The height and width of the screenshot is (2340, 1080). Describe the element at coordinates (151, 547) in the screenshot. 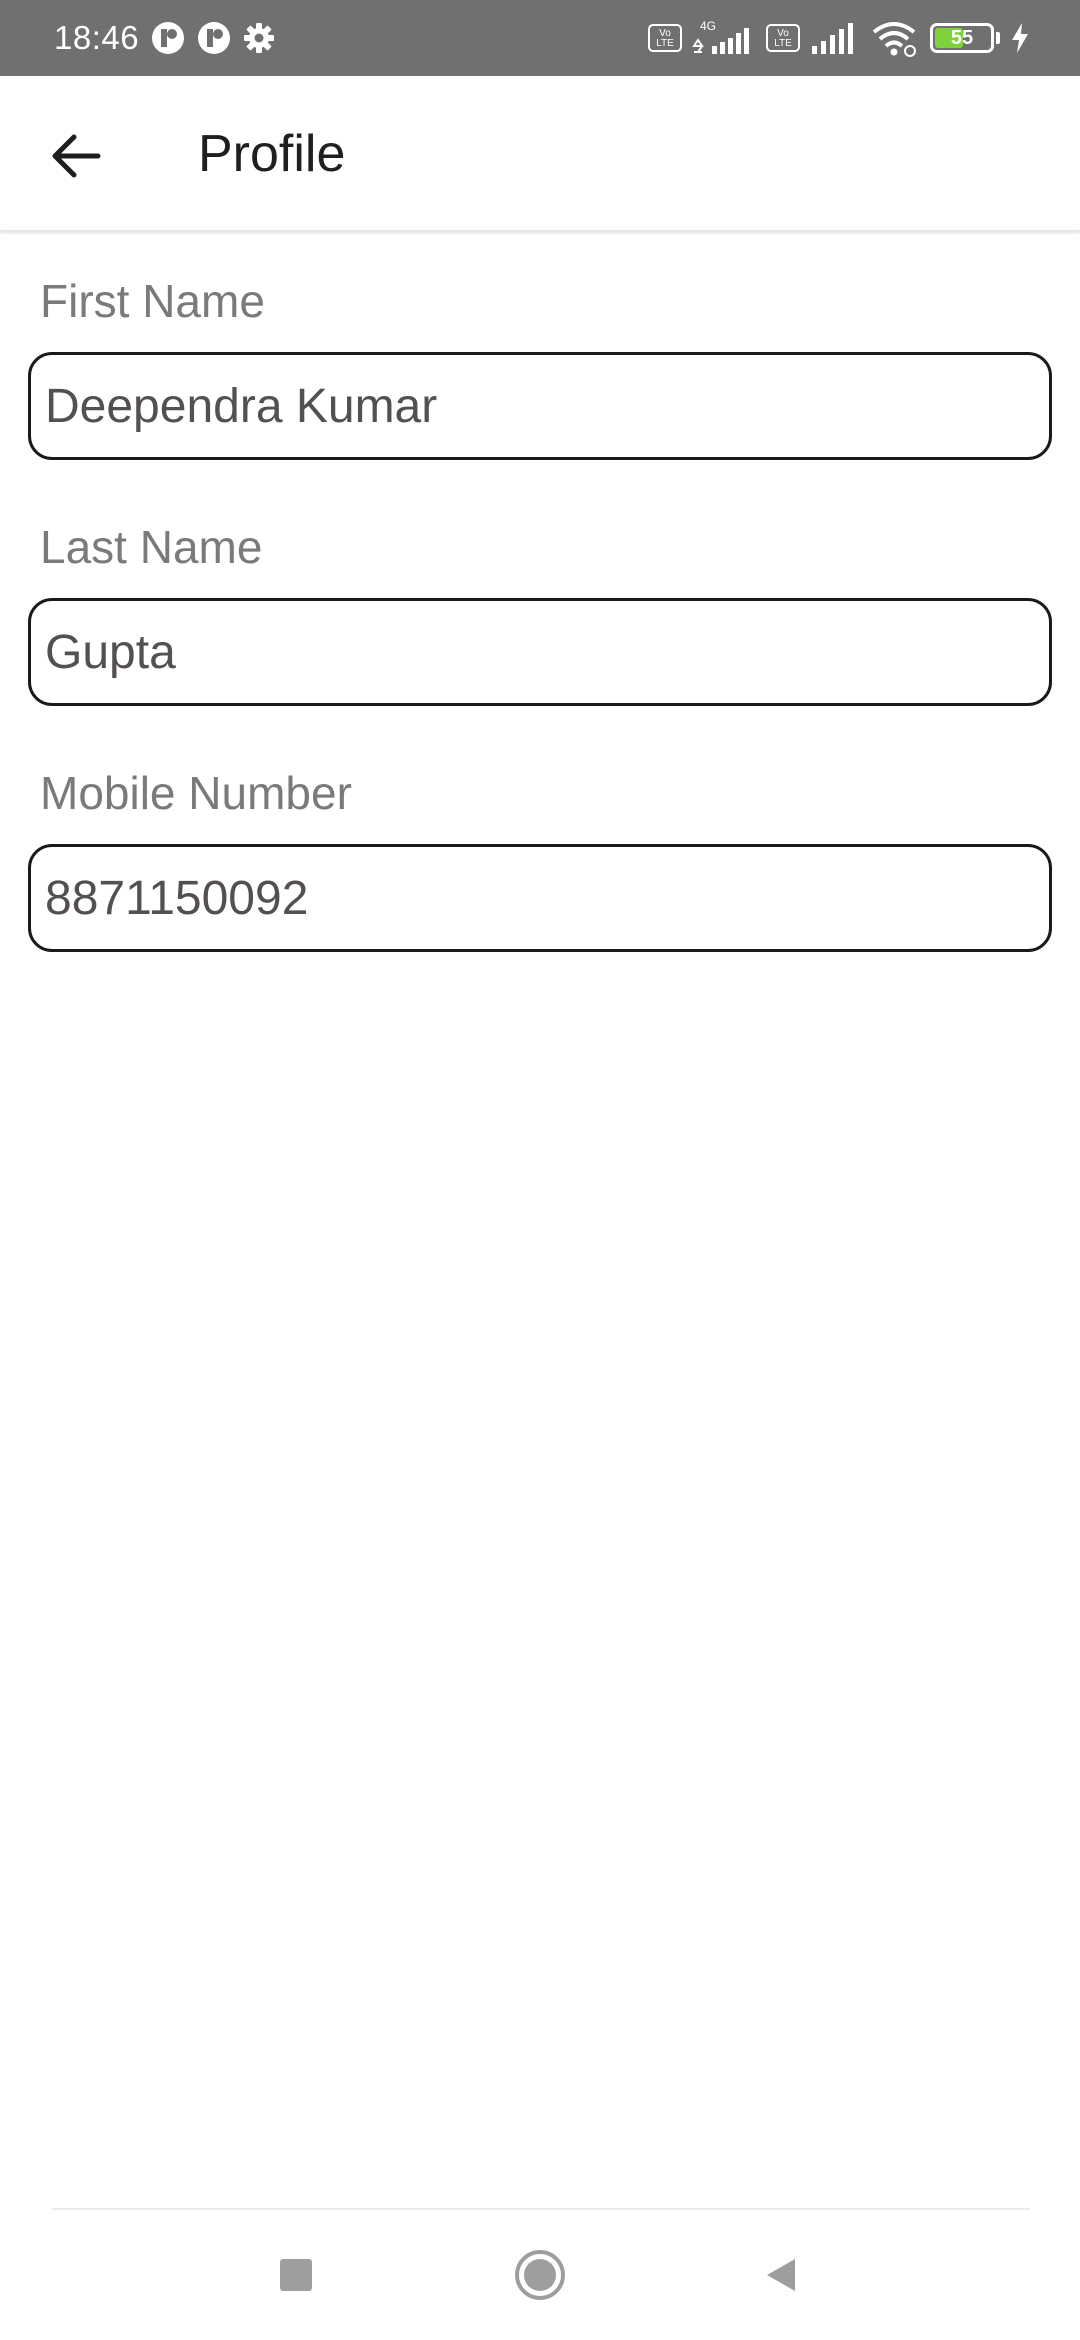

I see `last-name-label: Last Name` at that location.